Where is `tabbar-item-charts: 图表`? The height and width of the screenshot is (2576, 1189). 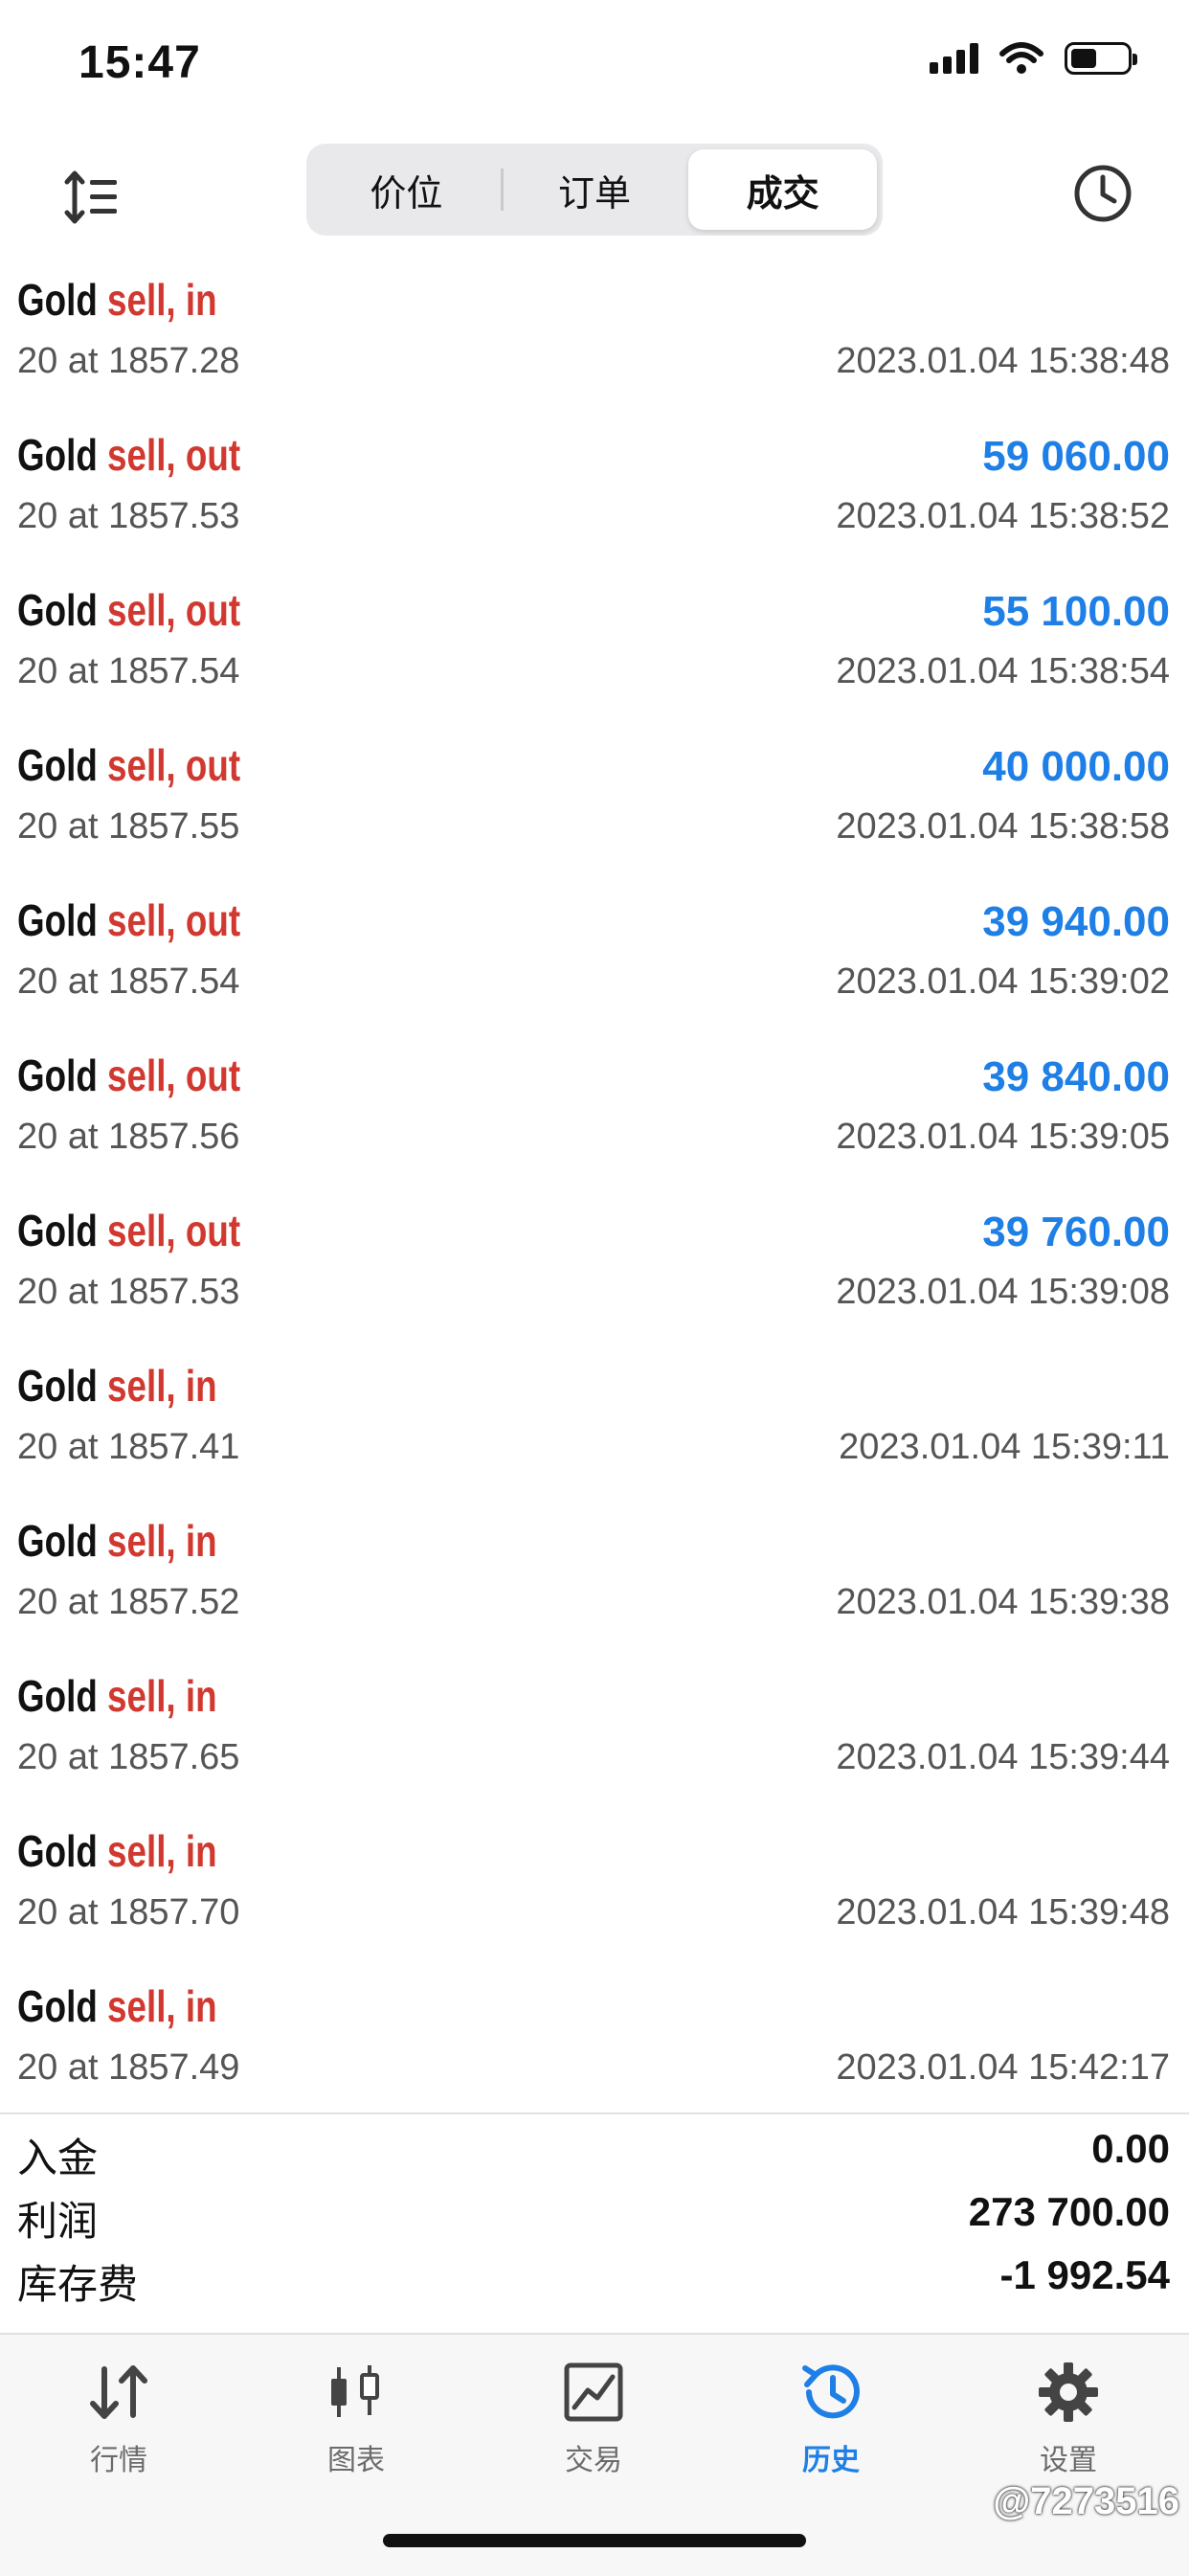
tabbar-item-charts: 图表 is located at coordinates (356, 2421).